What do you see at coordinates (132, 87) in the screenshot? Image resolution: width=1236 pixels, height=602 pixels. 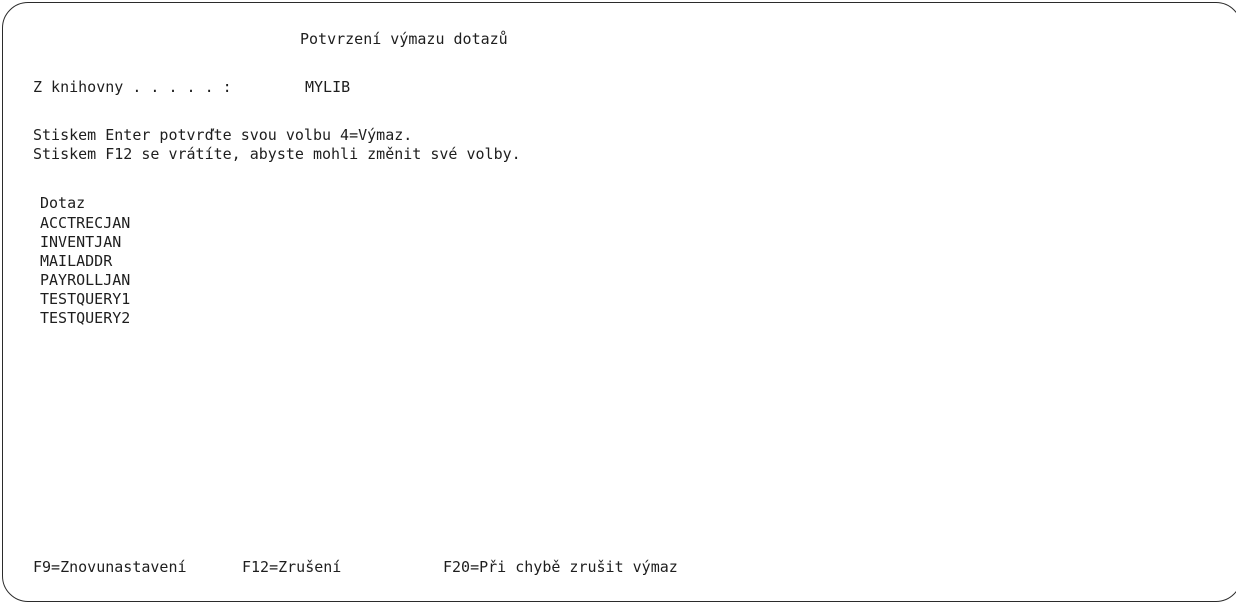 I see `library-label: Z knihovny . . . . . :` at bounding box center [132, 87].